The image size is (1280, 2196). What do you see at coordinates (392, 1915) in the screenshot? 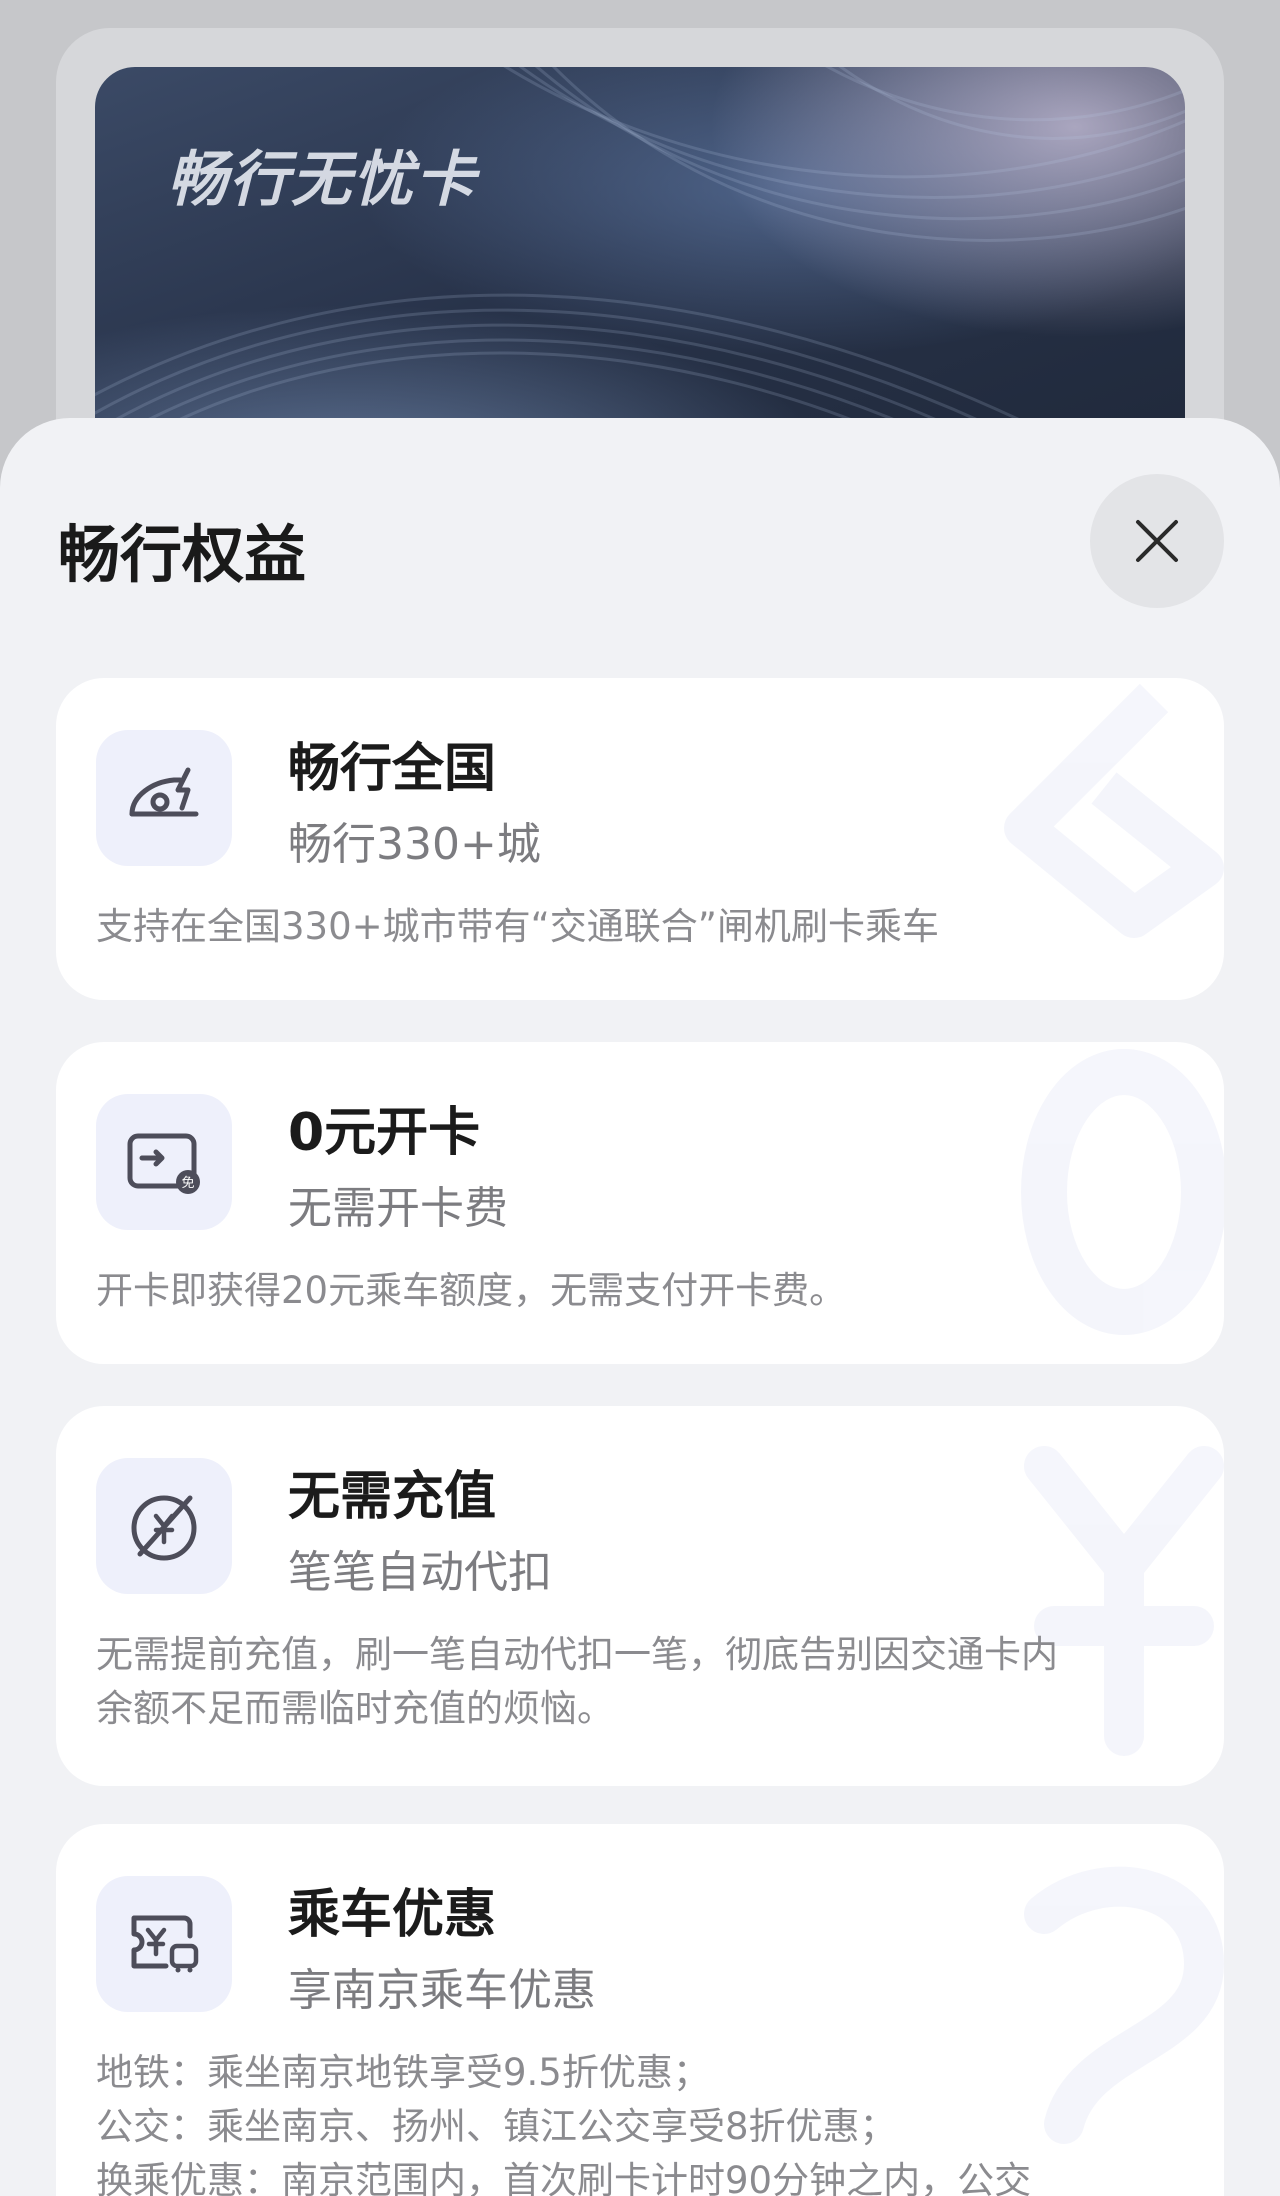
I see `benefit-title: 乘车优惠` at bounding box center [392, 1915].